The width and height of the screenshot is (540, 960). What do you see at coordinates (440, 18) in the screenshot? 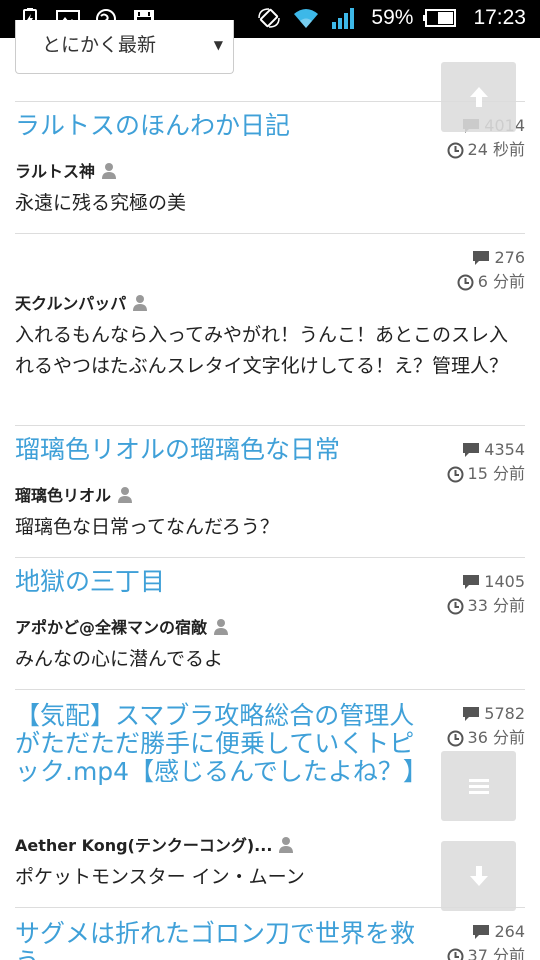
I see `battery-icon` at bounding box center [440, 18].